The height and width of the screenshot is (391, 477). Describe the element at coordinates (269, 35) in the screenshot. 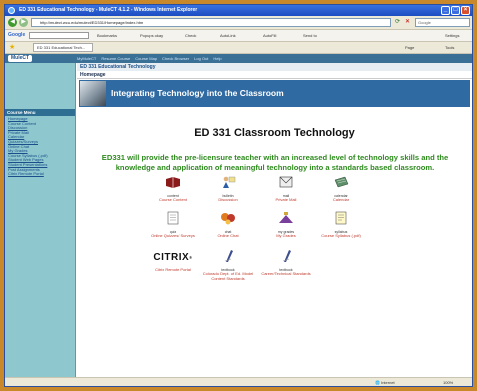

I see `toolbar-item-autofill: AutoFill` at that location.